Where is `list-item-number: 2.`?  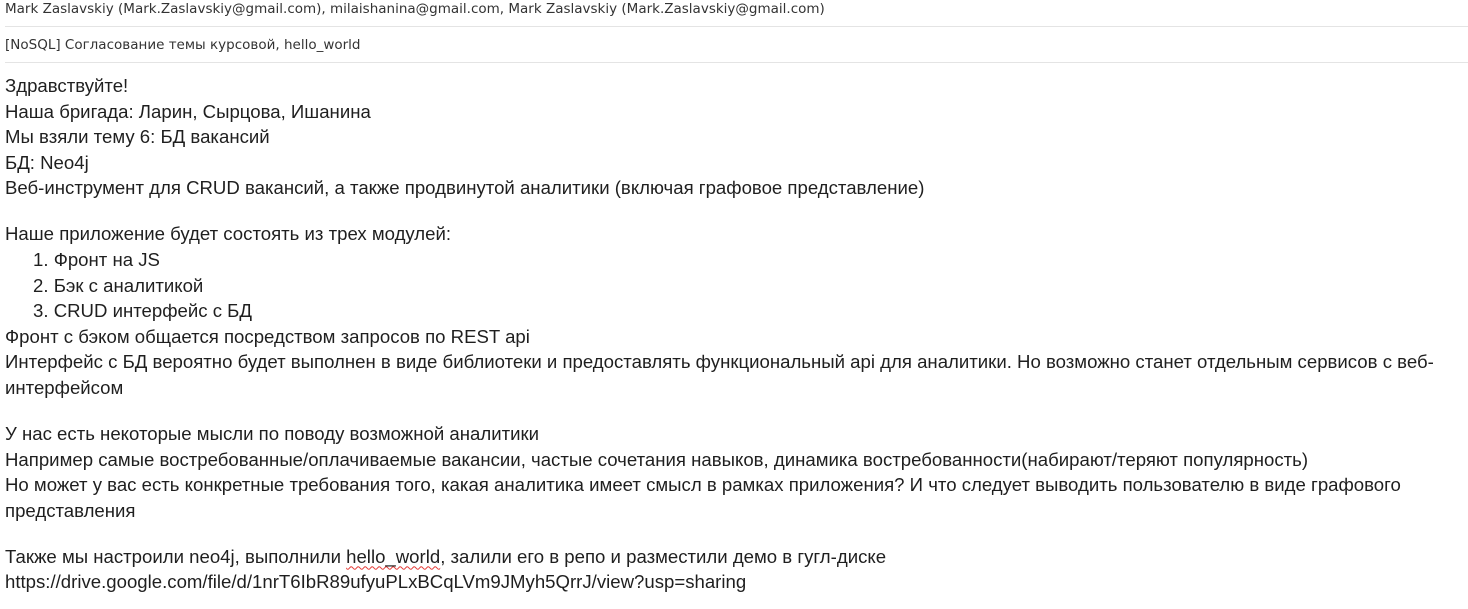 list-item-number: 2. is located at coordinates (41, 285).